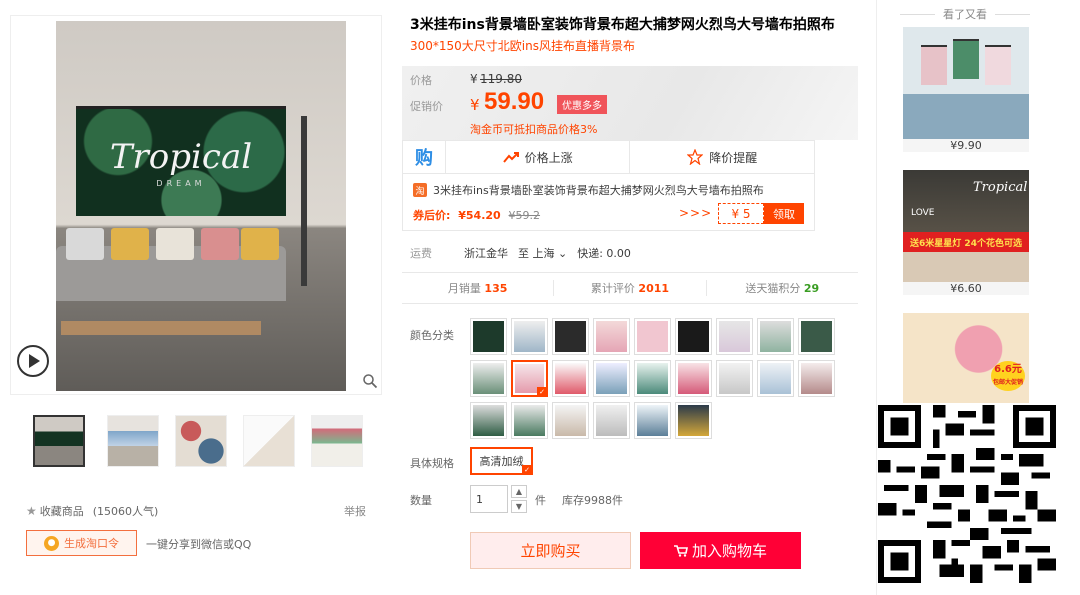 The width and height of the screenshot is (1080, 595). I want to click on taobao-badge-icon: 淘, so click(420, 190).